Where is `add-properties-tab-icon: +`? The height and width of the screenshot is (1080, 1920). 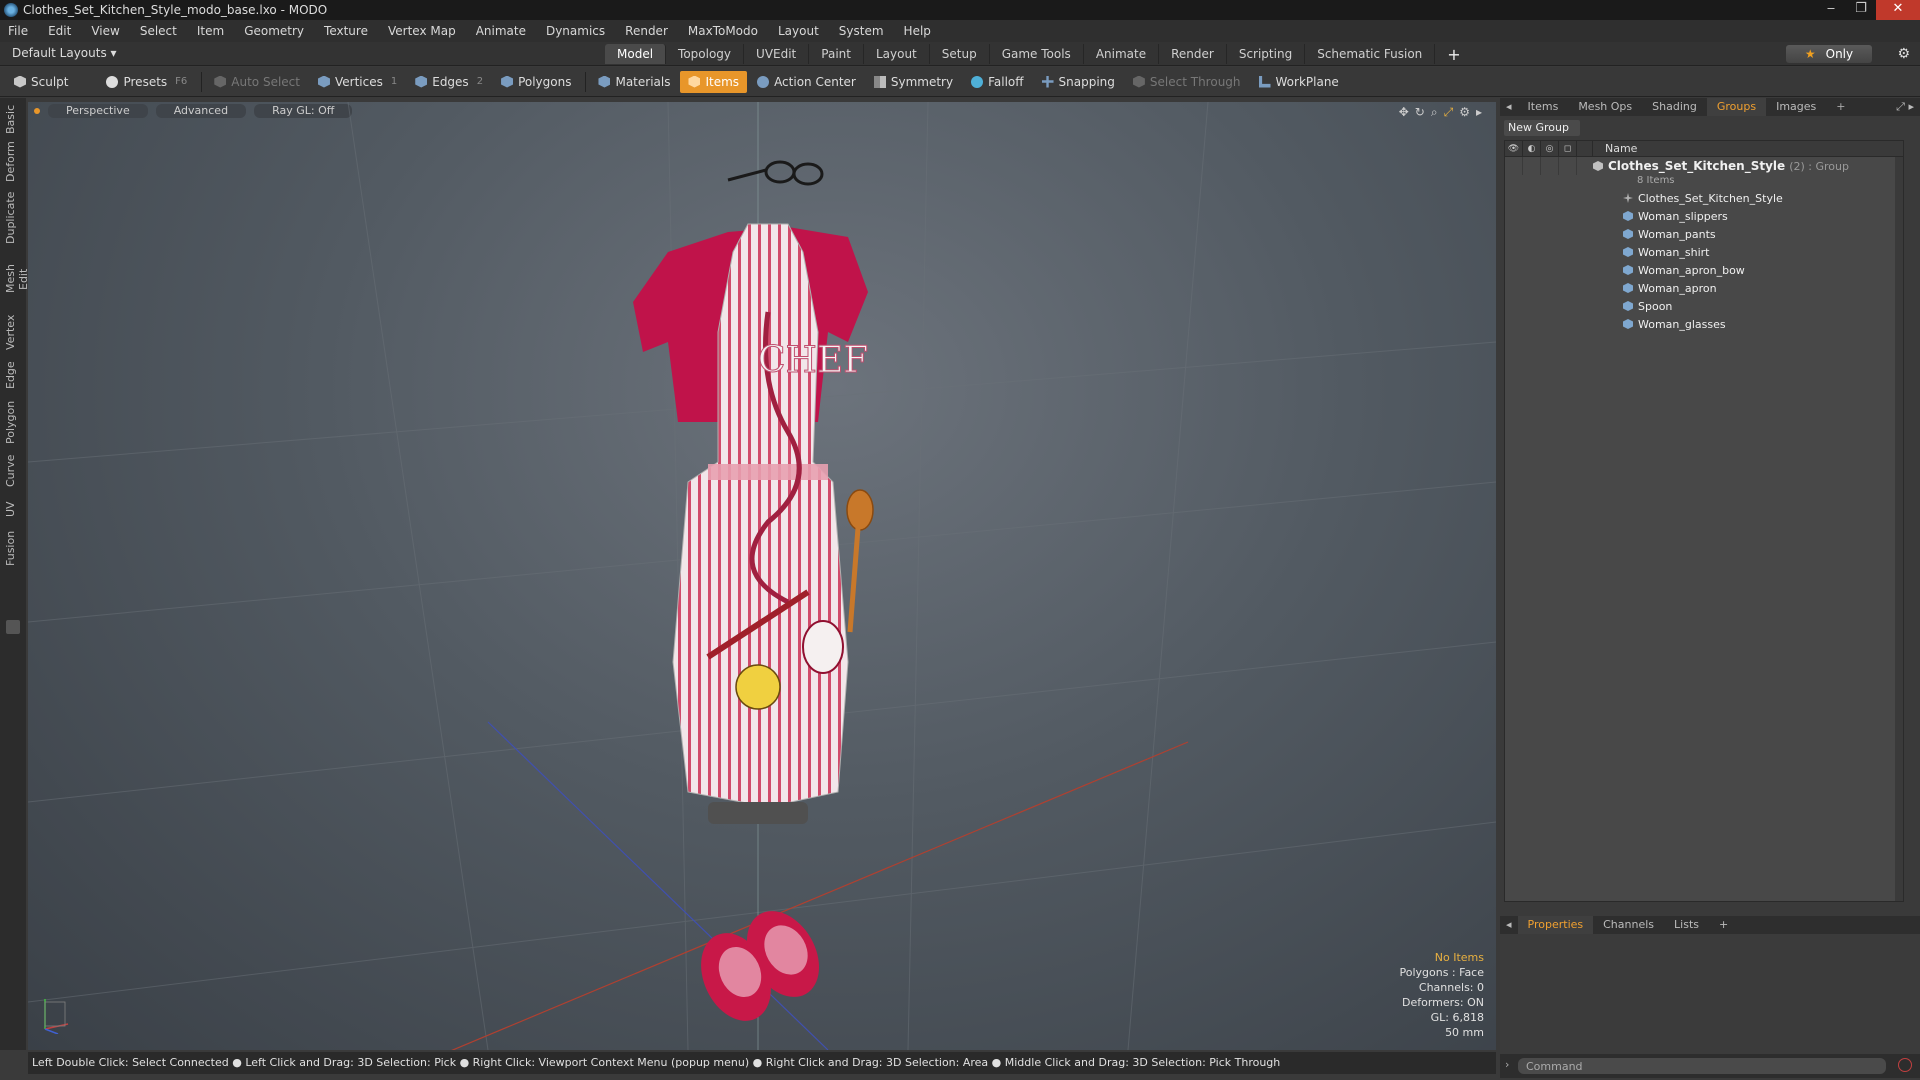 add-properties-tab-icon: + is located at coordinates (1723, 925).